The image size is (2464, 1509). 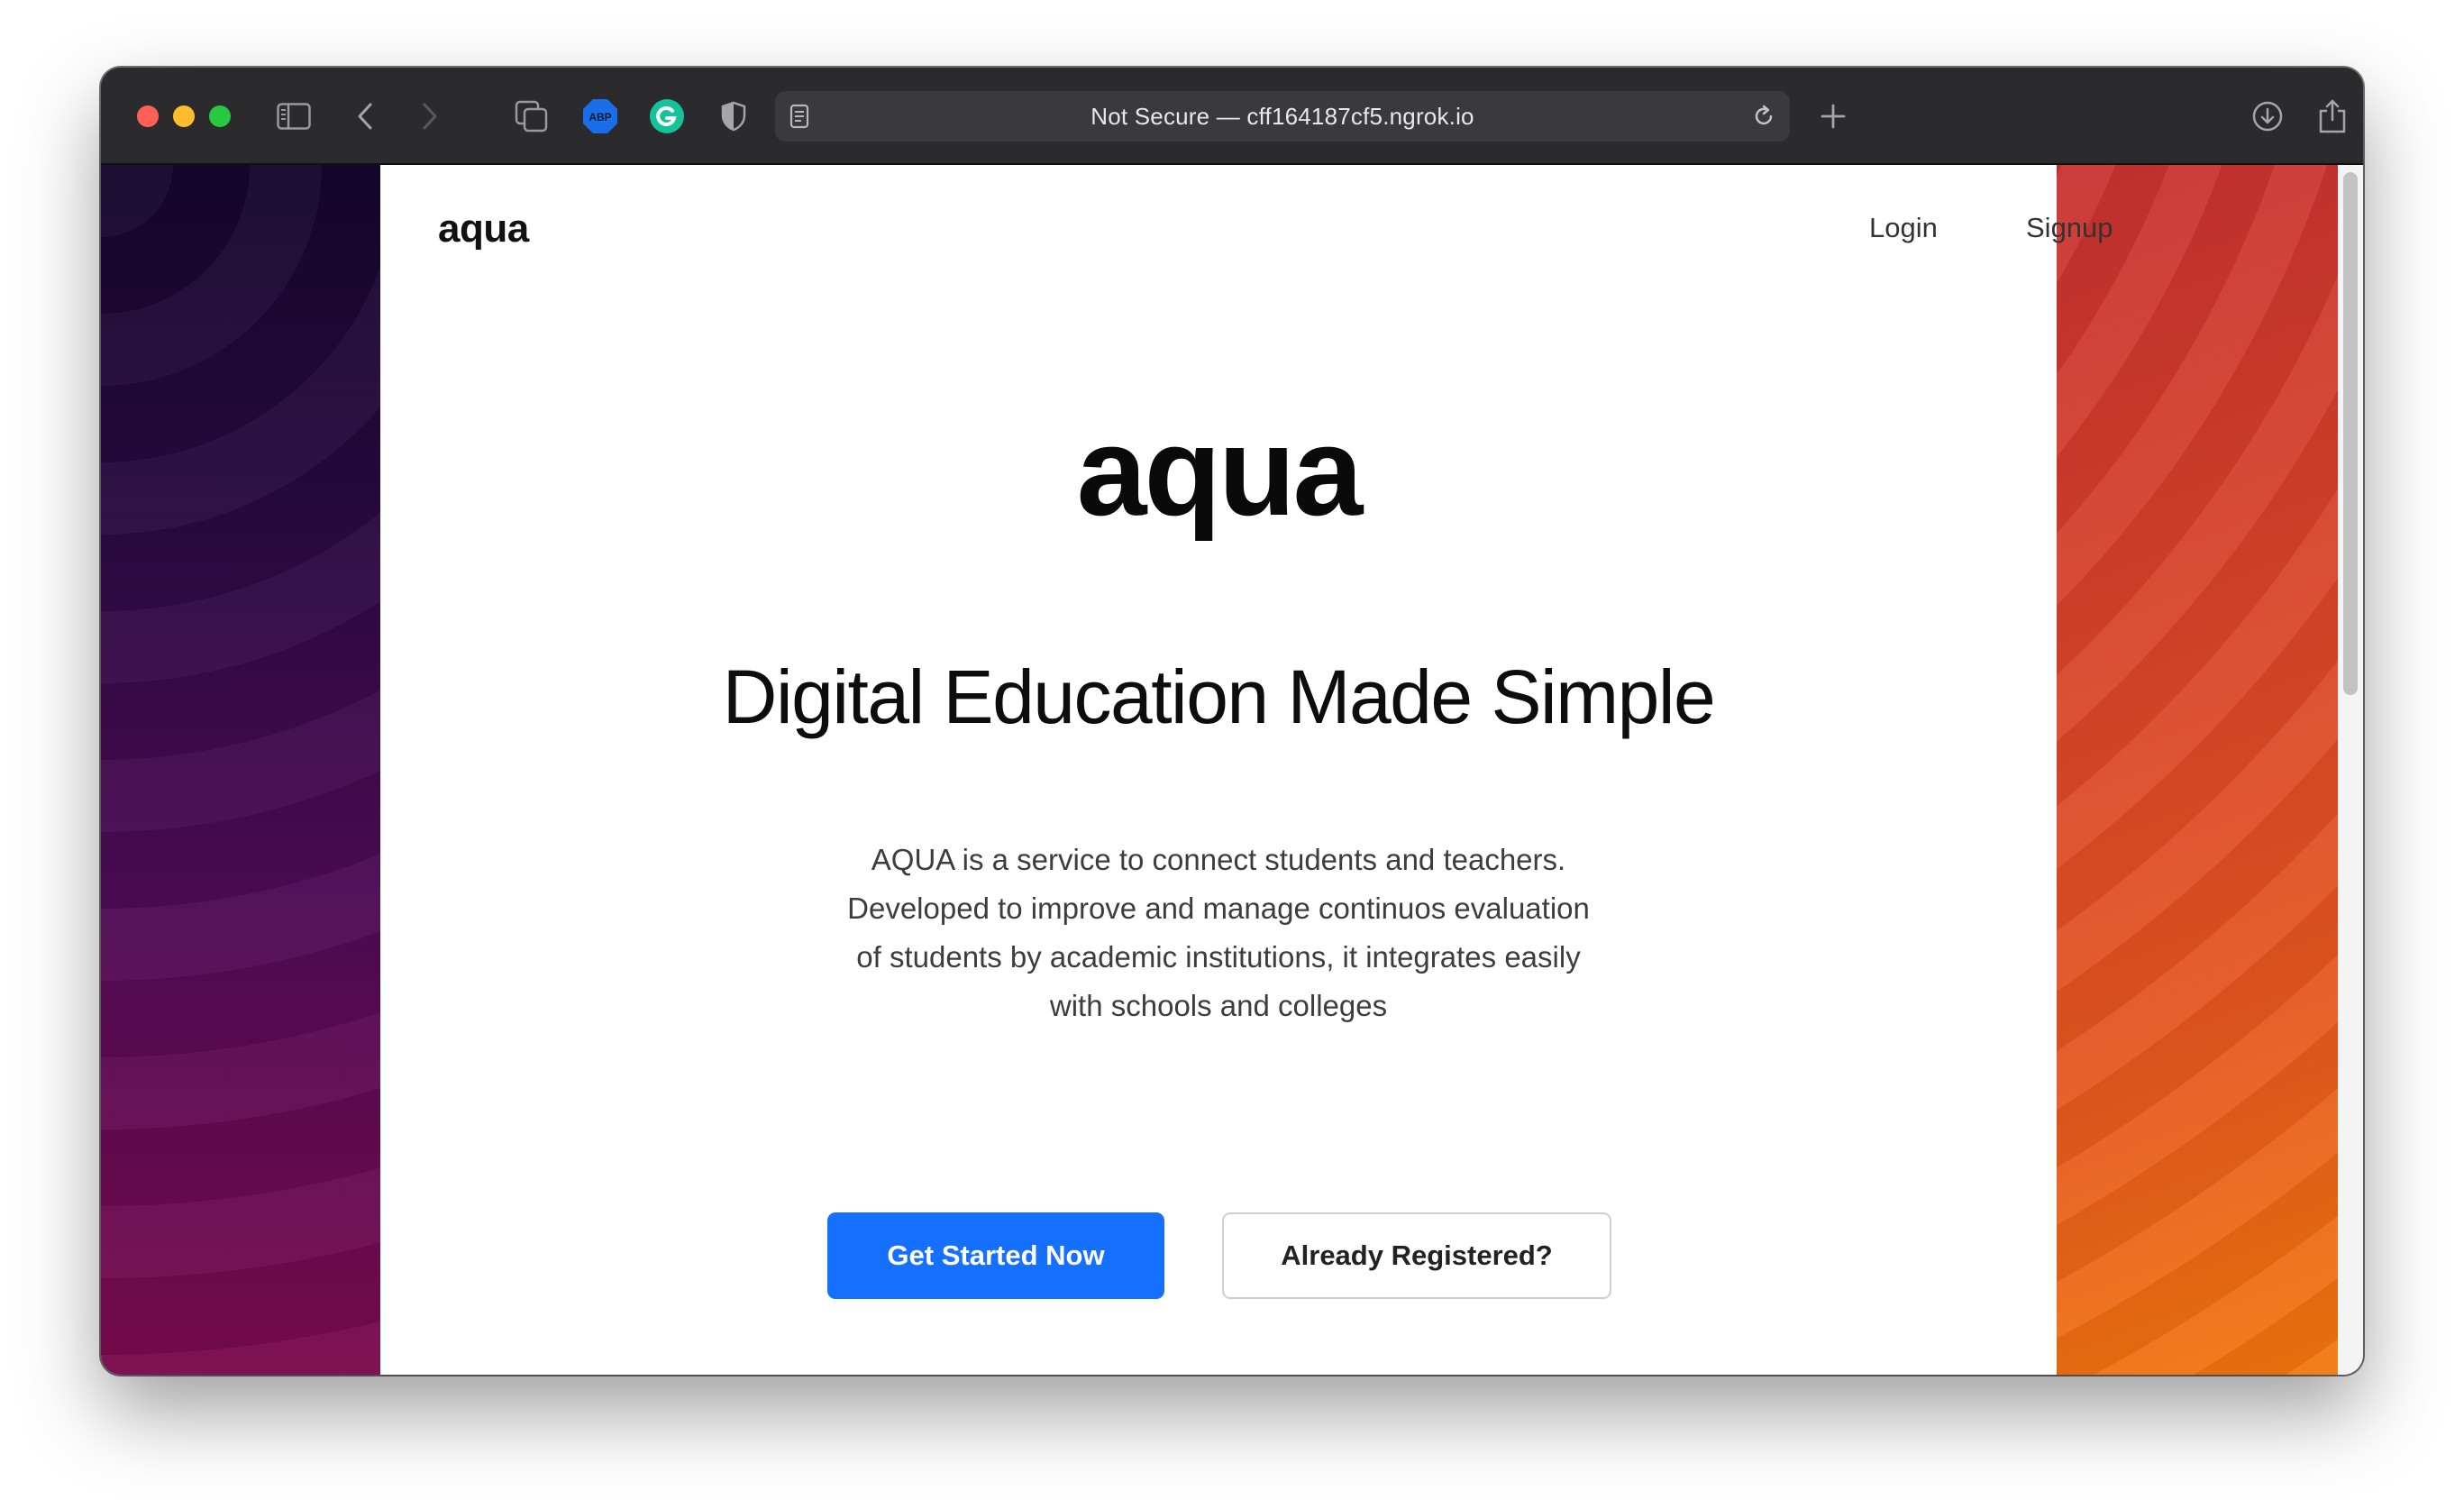 I want to click on forward-icon, so click(x=429, y=116).